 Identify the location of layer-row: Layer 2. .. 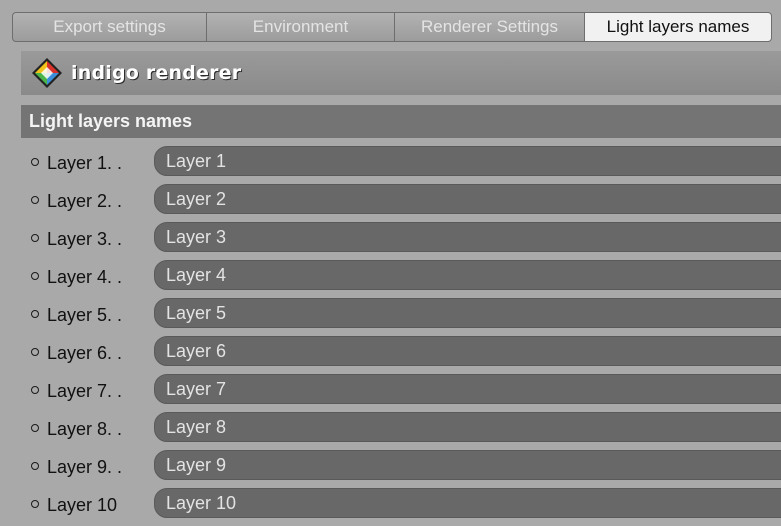
(390, 201).